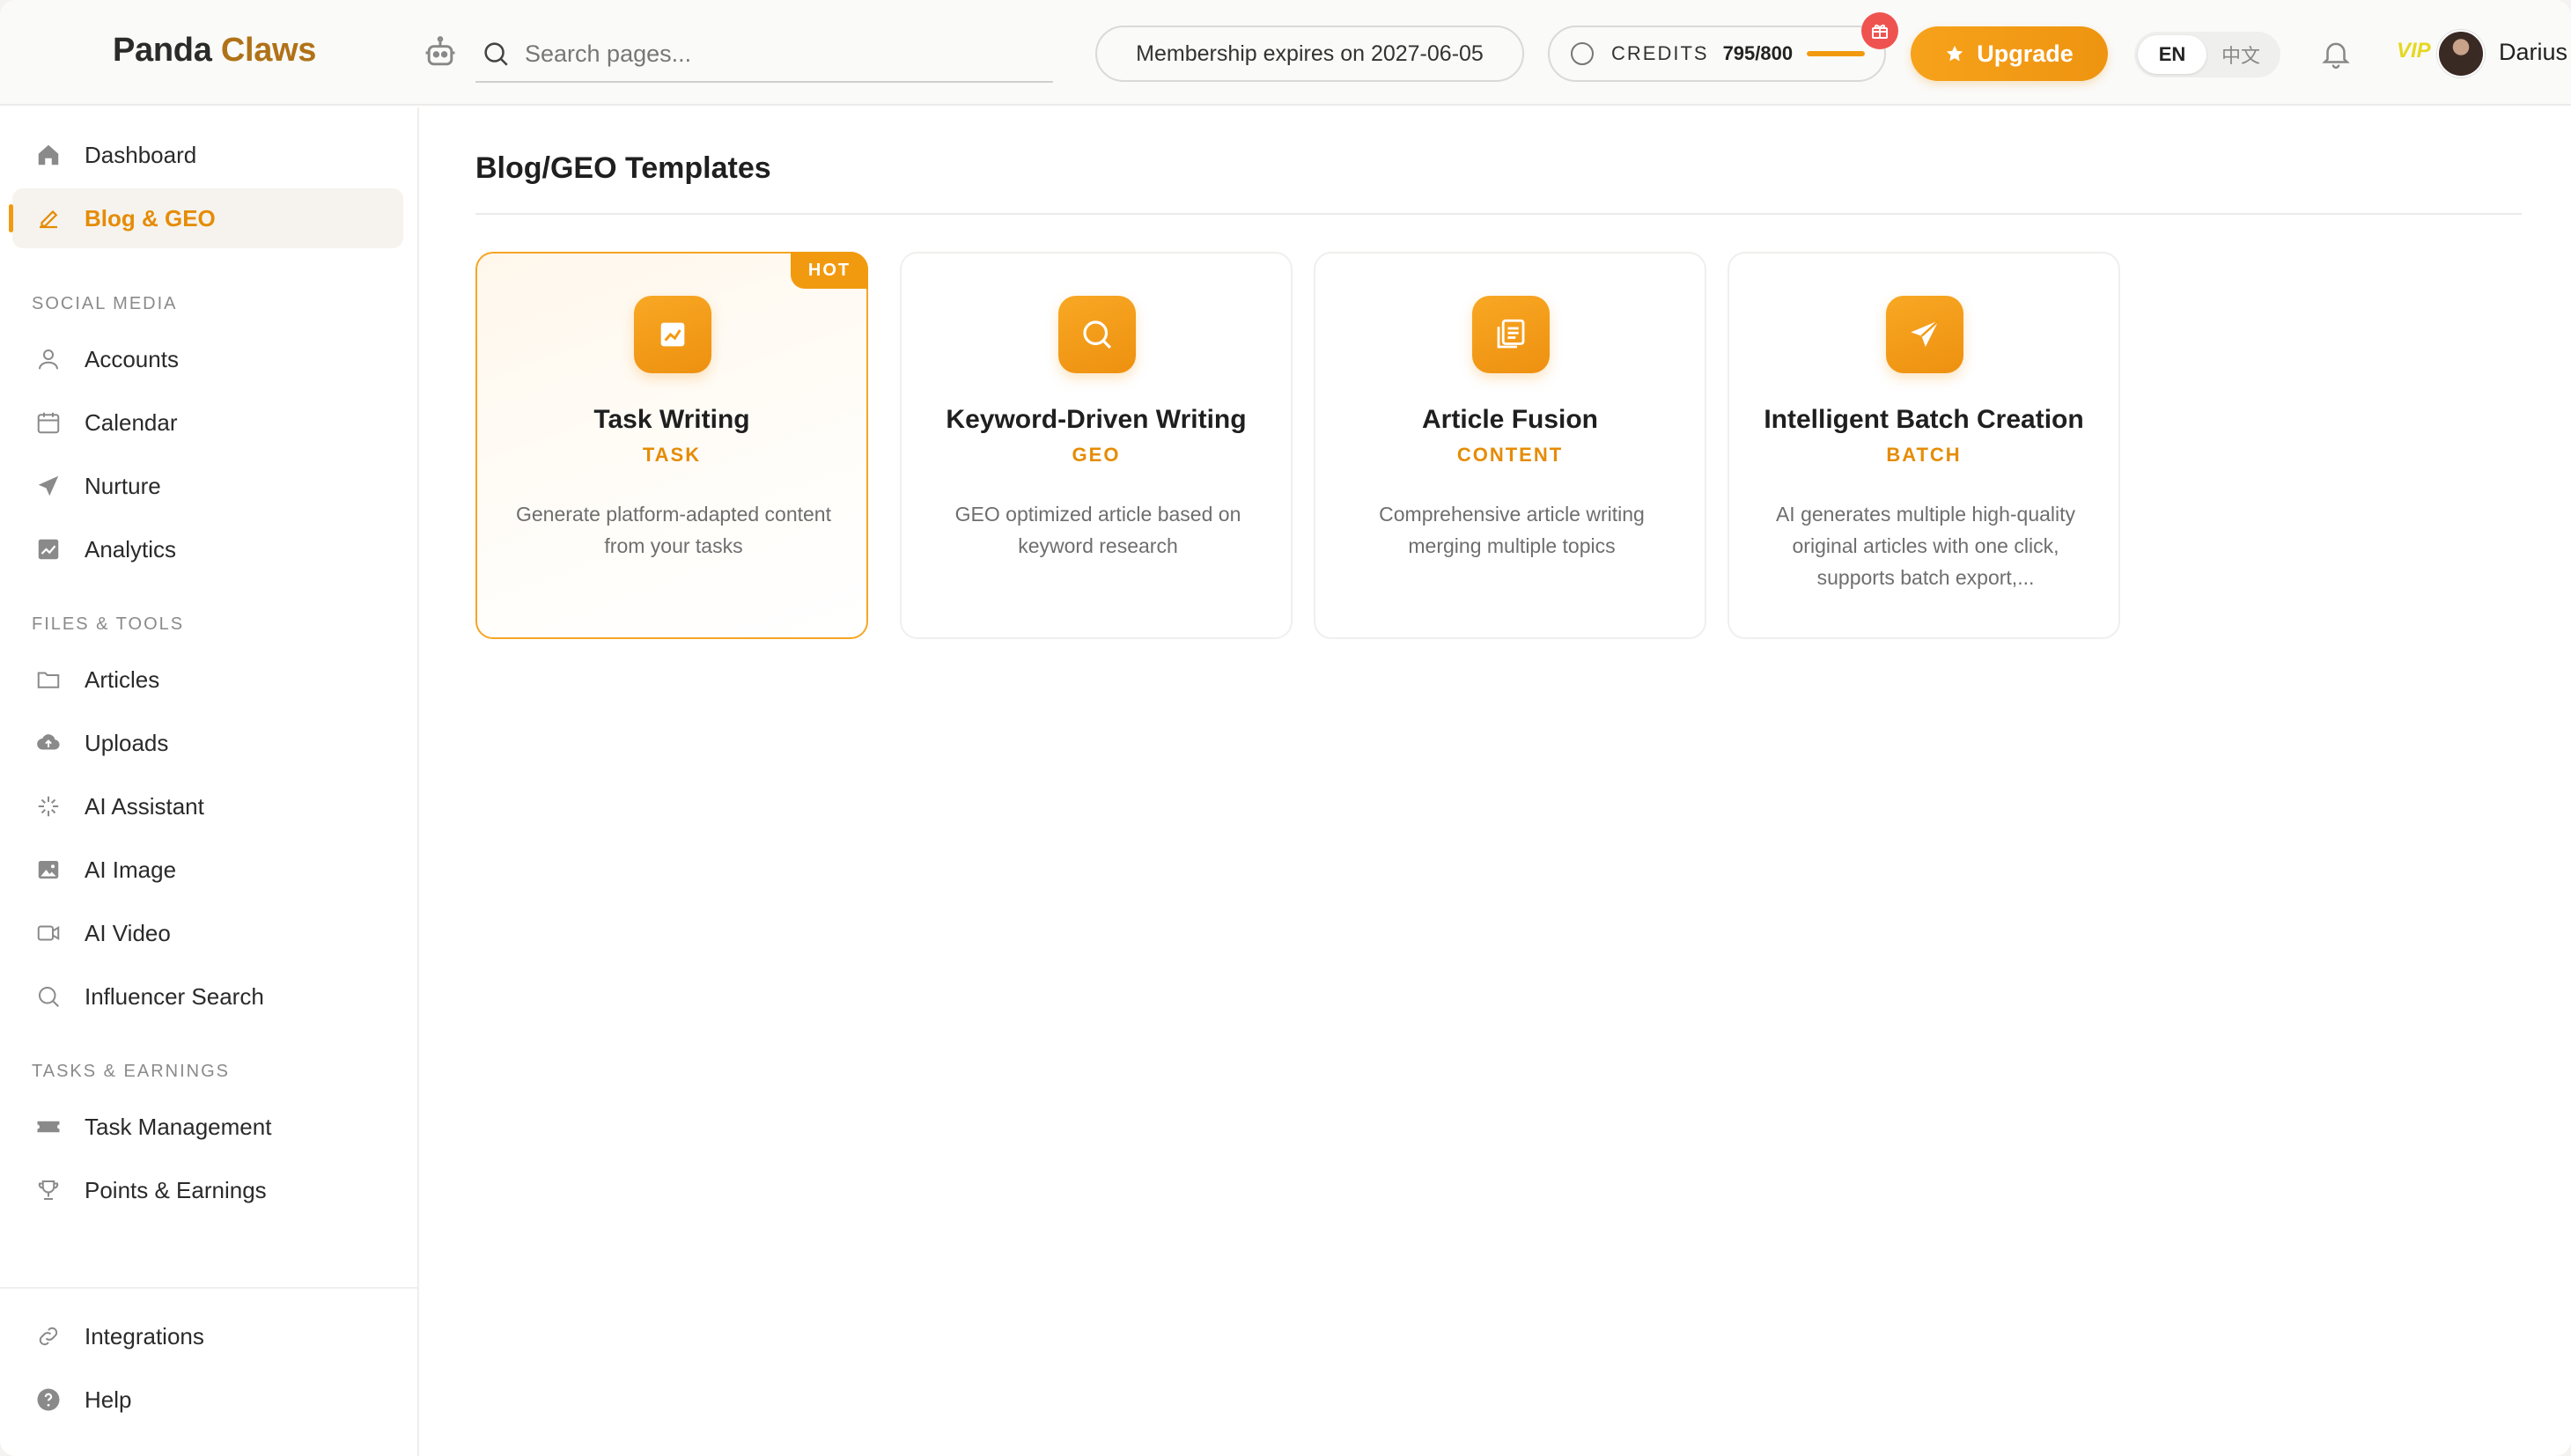 This screenshot has height=1456, width=2571. What do you see at coordinates (673, 334) in the screenshot?
I see `chart-icon` at bounding box center [673, 334].